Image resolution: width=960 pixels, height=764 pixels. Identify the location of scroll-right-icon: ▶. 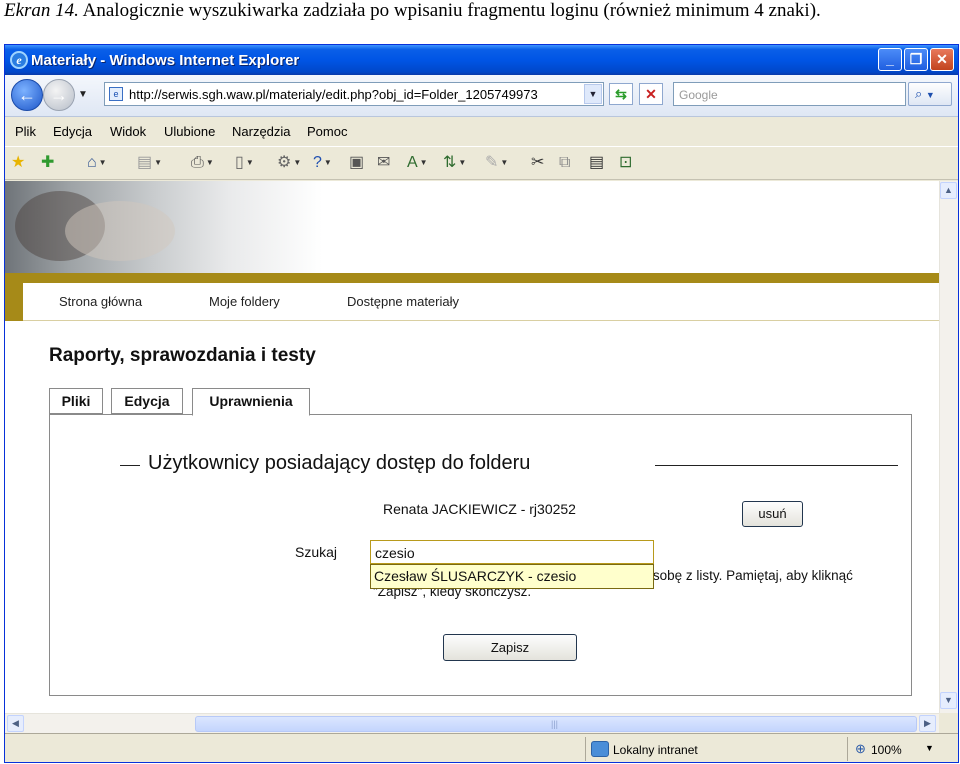
(927, 723).